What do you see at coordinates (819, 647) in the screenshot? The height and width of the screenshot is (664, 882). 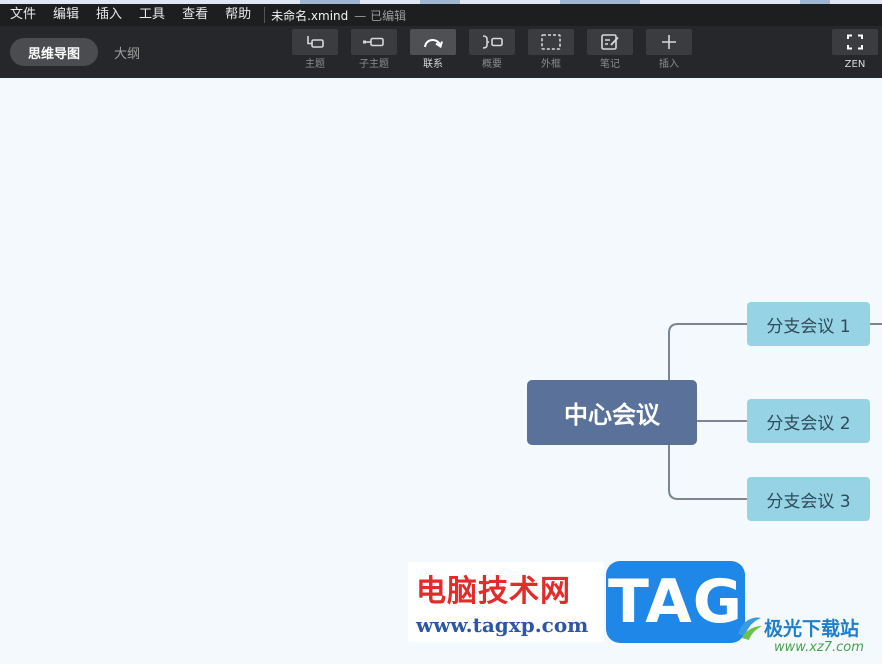 I see `watermark-xz-url: www.xz7.com` at bounding box center [819, 647].